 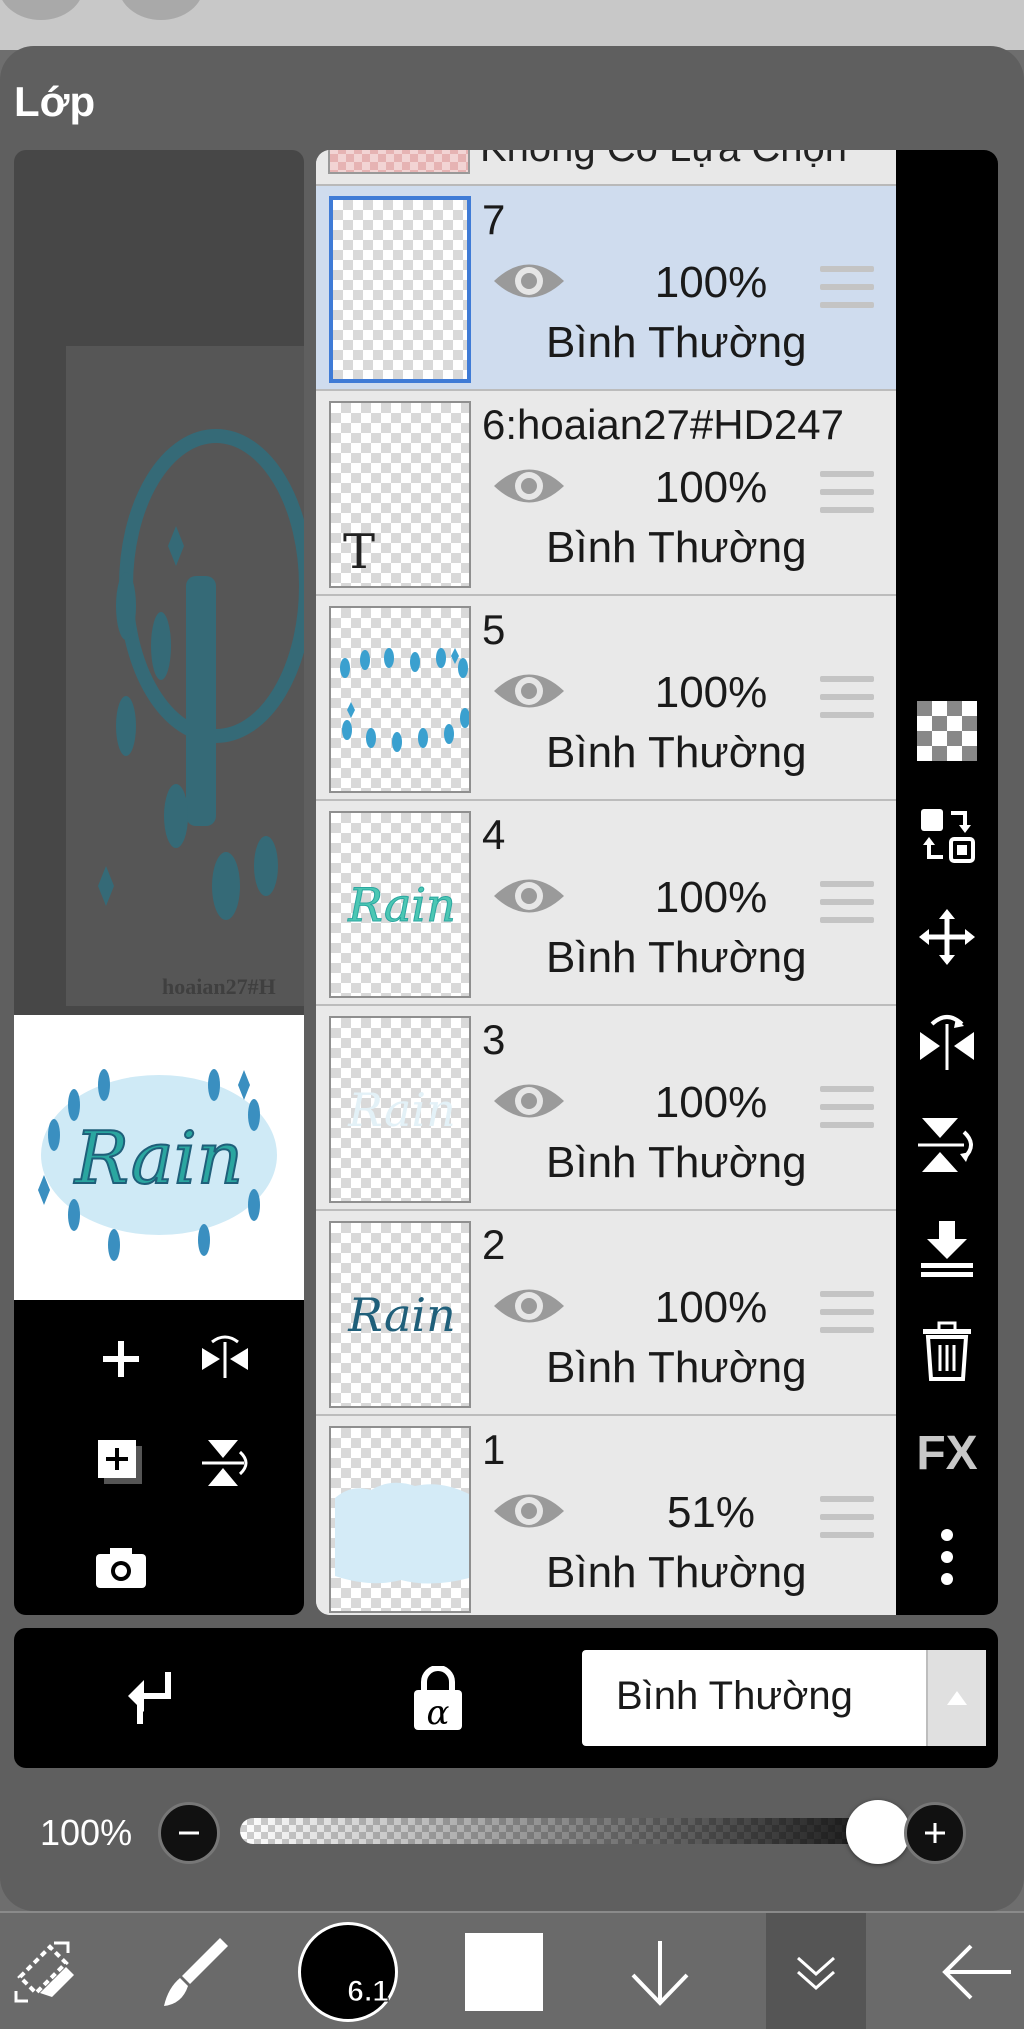 What do you see at coordinates (512, 25) in the screenshot?
I see `status-strip` at bounding box center [512, 25].